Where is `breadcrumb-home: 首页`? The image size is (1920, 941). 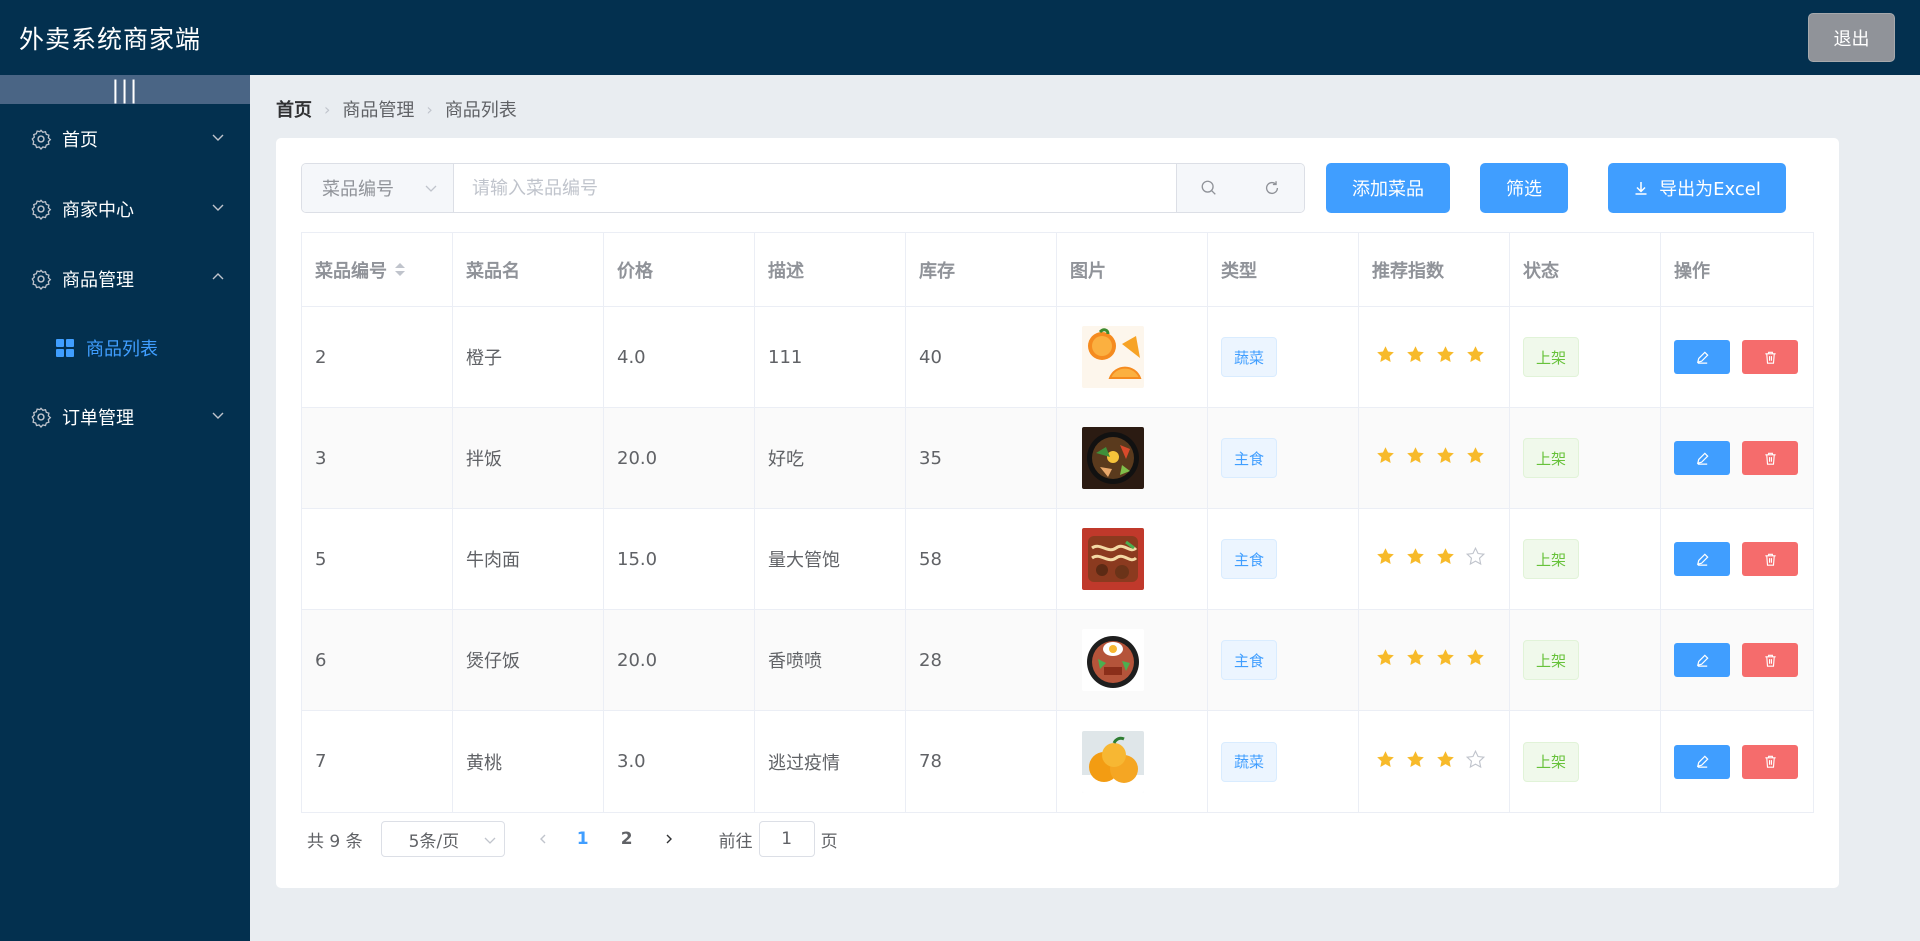
breadcrumb-home: 首页 is located at coordinates (294, 109).